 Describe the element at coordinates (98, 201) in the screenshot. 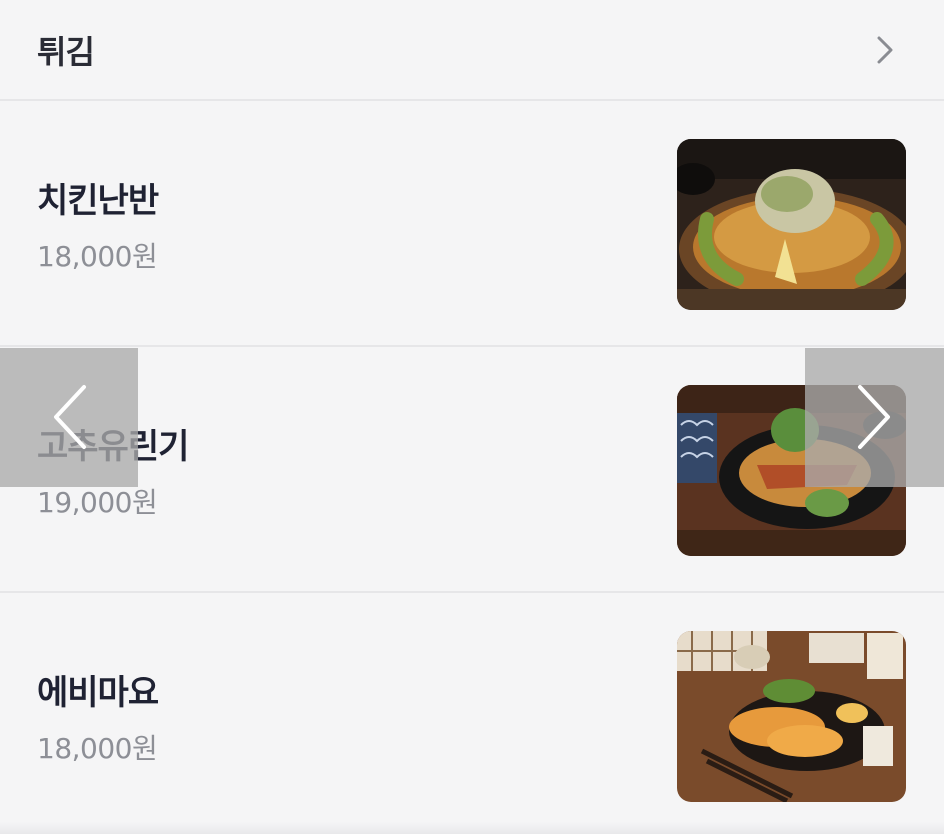

I see `menu-item-name: 치킨난반` at that location.